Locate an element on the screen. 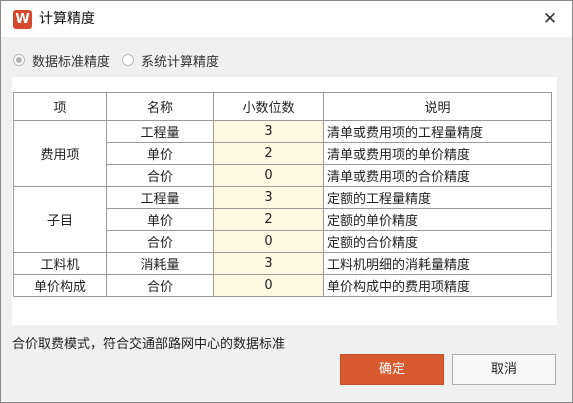 The height and width of the screenshot is (403, 573). option-label: 数据标准精度 is located at coordinates (71, 62).